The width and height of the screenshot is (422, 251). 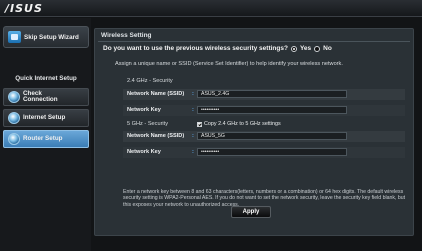 I want to click on copy-settings-label: Copy 2.4 GHz to 5 GHz settings, so click(x=242, y=124).